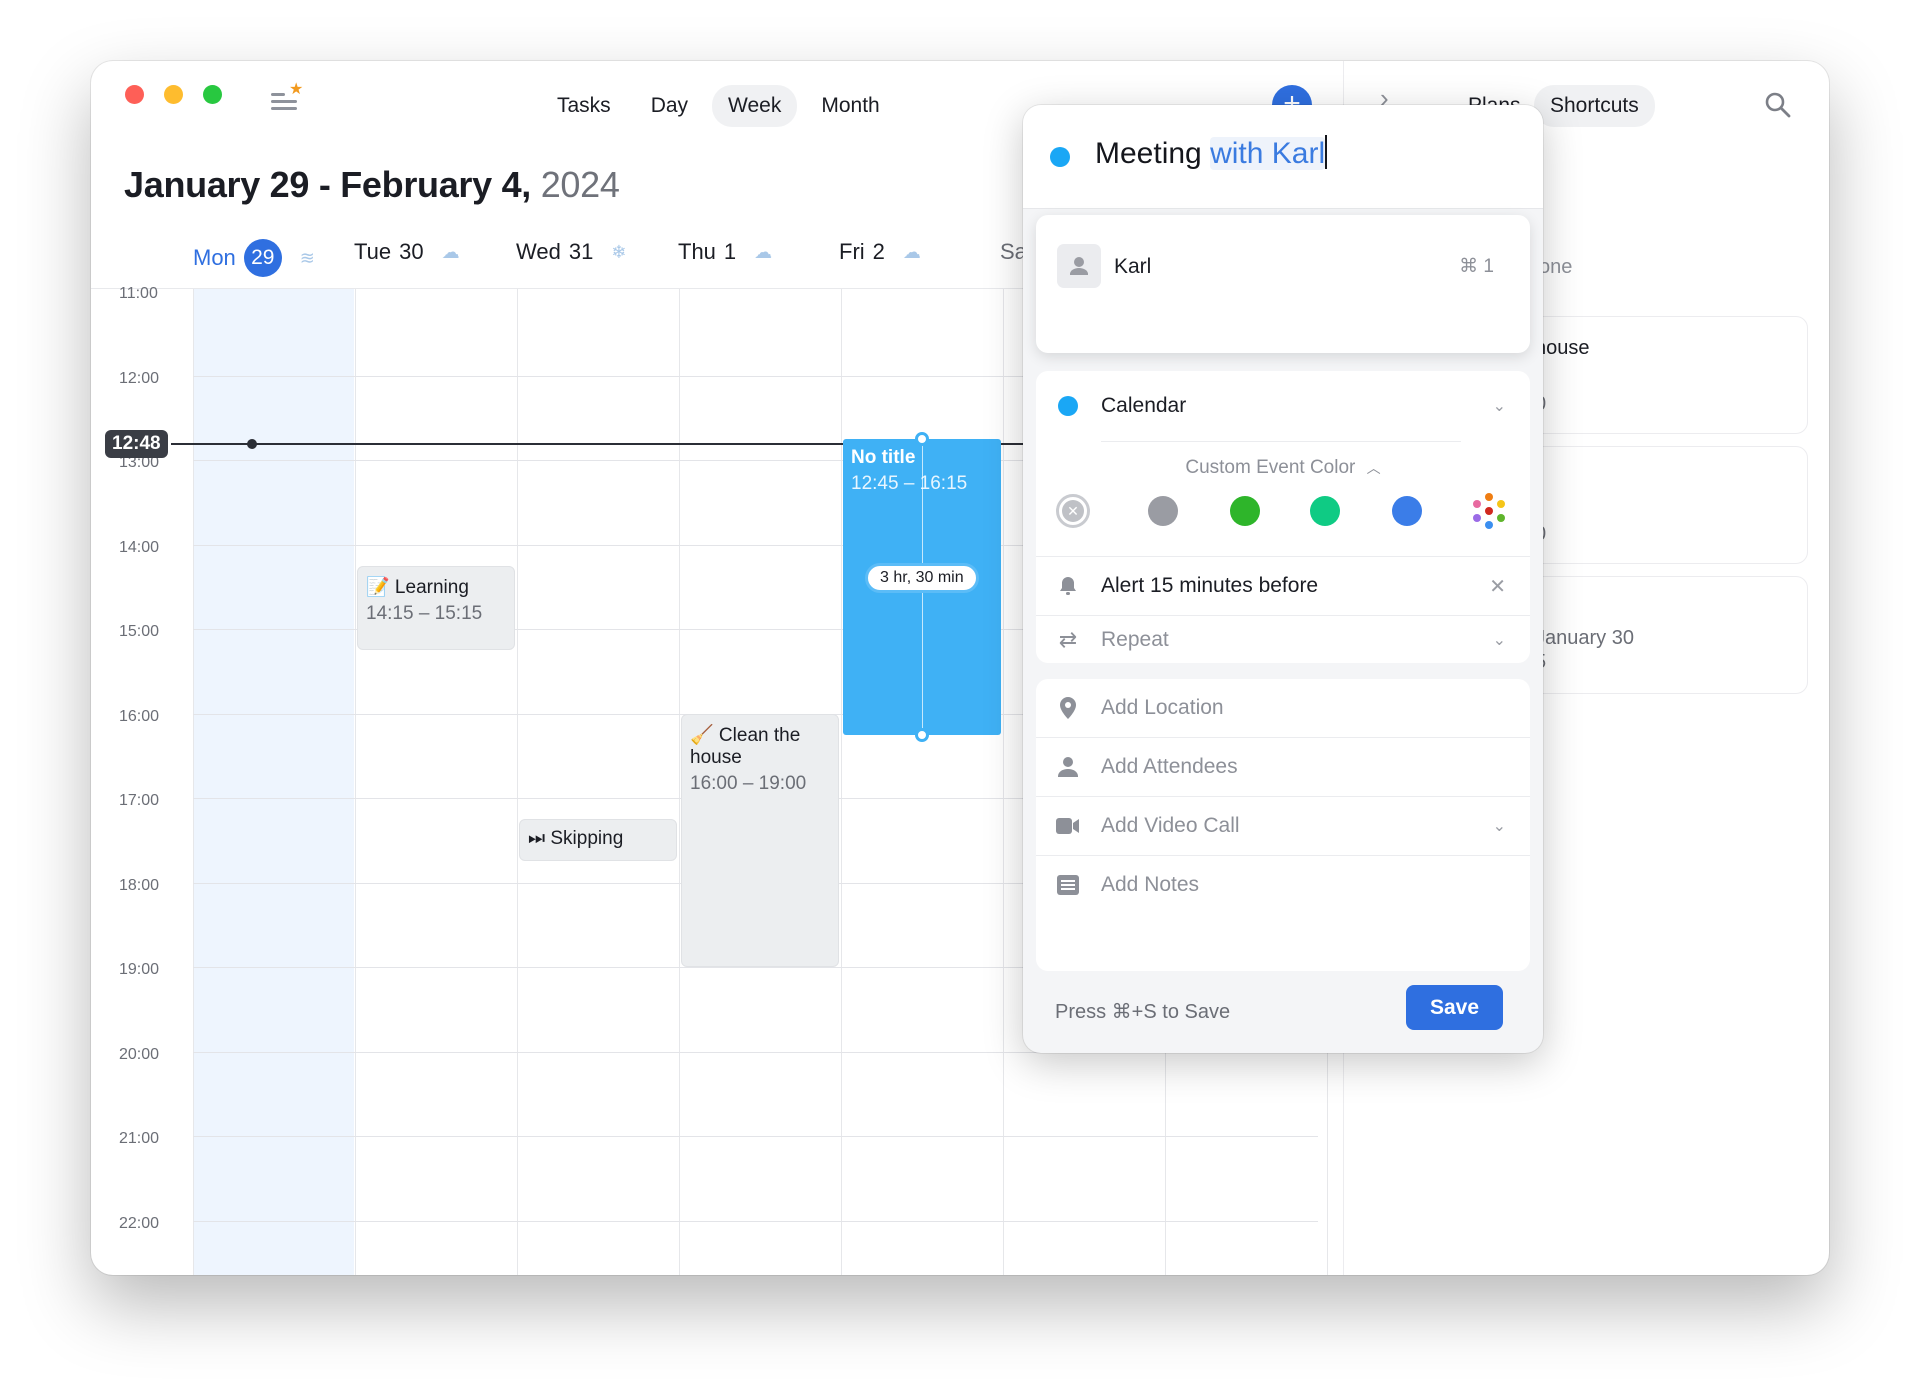  What do you see at coordinates (139, 1054) in the screenshot?
I see `hour-label: 20:00` at bounding box center [139, 1054].